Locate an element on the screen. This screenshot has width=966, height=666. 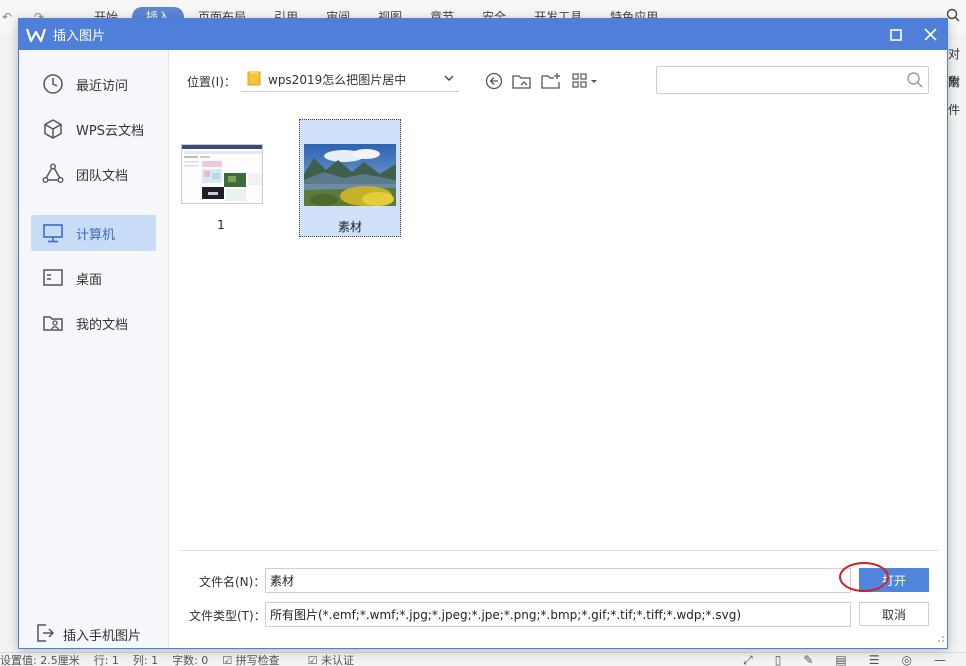
sidebar-item-wps-cloud: WPS云文档 is located at coordinates (93, 129).